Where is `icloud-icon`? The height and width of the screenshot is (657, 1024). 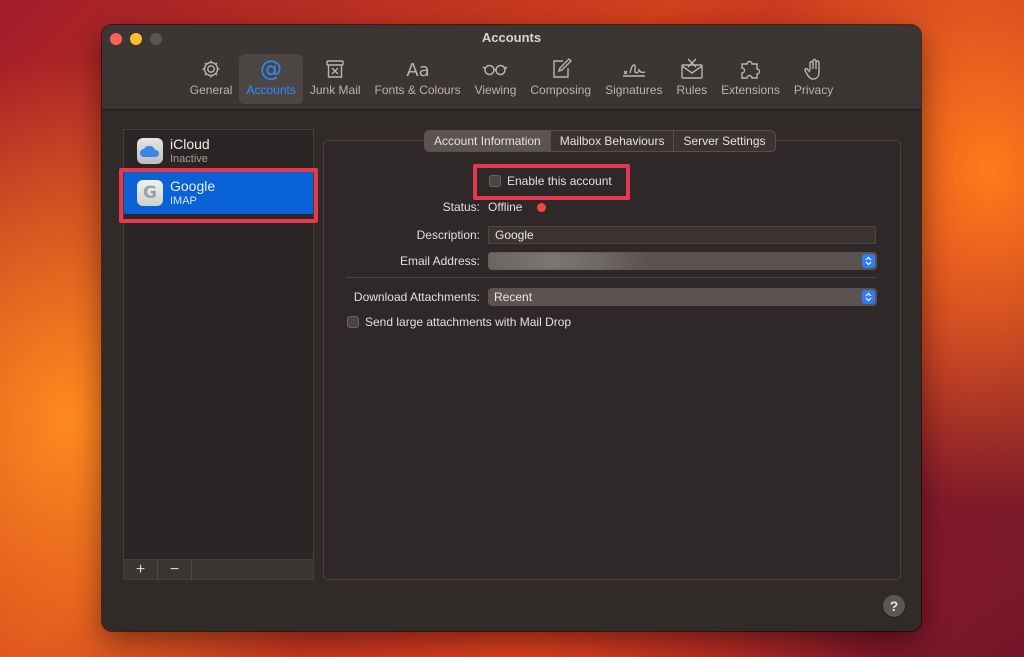
icloud-icon is located at coordinates (150, 151).